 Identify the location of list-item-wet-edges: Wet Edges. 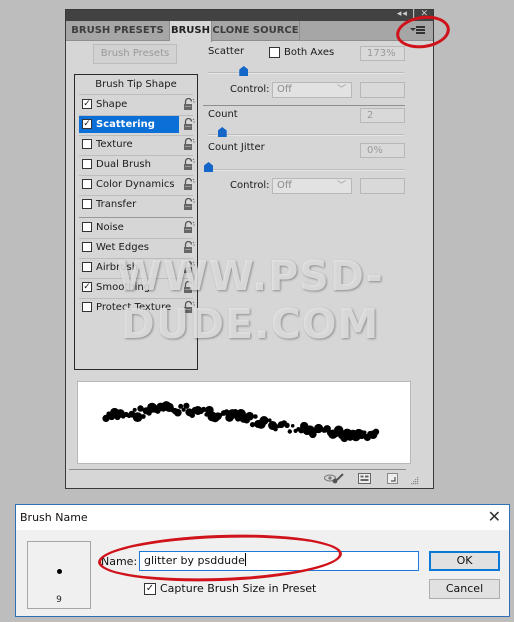
(137, 247).